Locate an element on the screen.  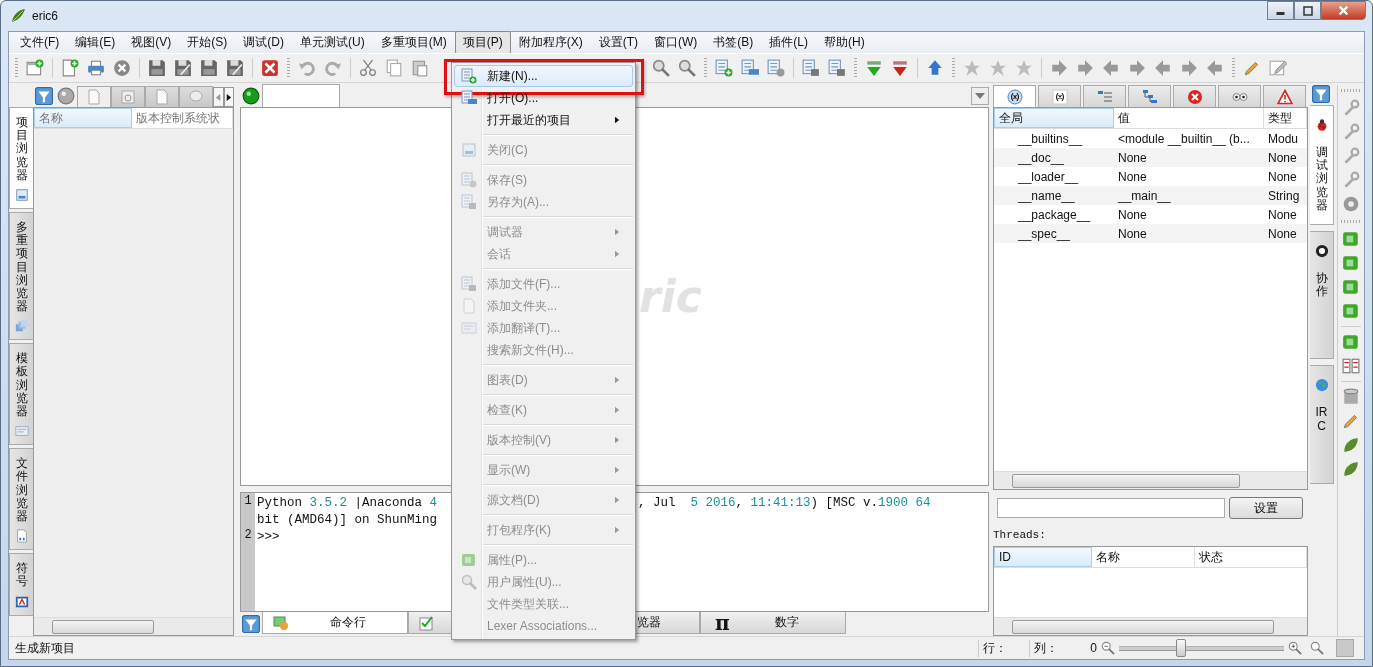
table-cell-text: __builtins__ is located at coordinates (1050, 139).